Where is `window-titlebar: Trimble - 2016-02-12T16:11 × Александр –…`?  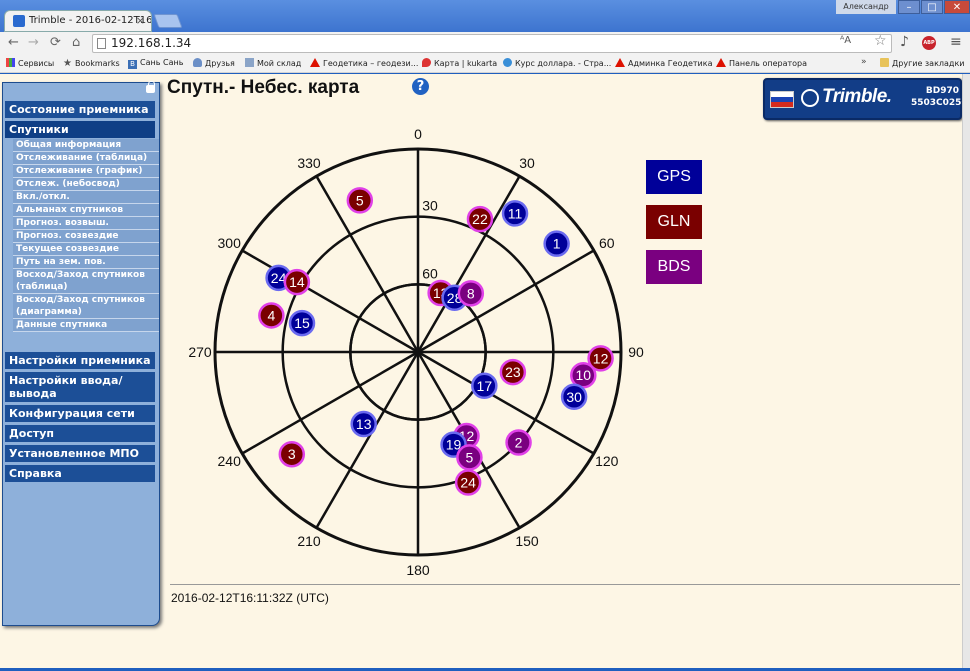 window-titlebar: Trimble - 2016-02-12T16:11 × Александр –… is located at coordinates (485, 16).